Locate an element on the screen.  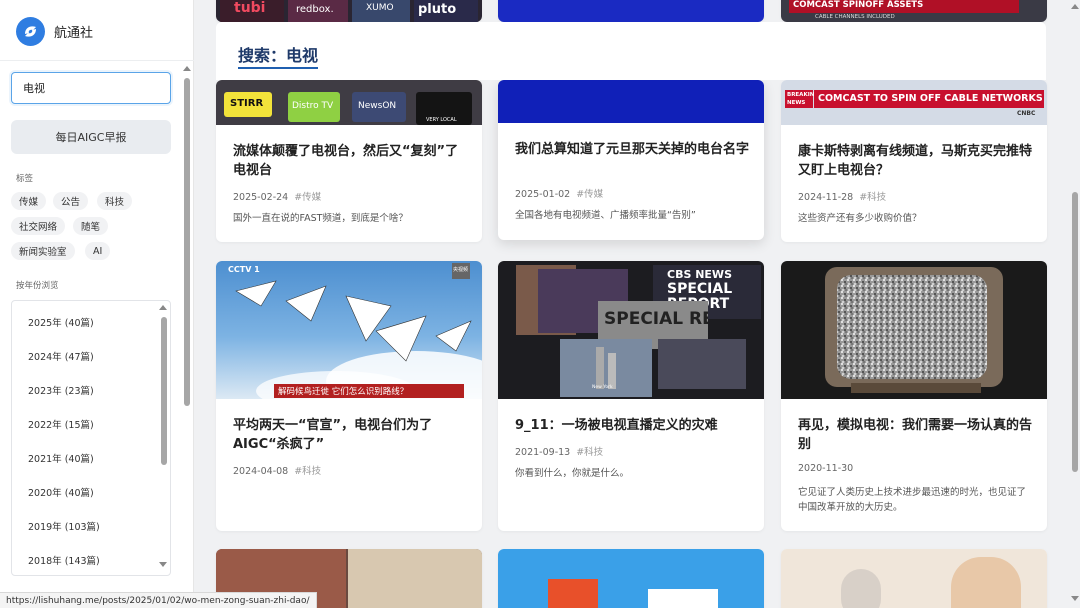
card-title: 9_11：一场被电视直播定义的灾难 is located at coordinates (633, 425).